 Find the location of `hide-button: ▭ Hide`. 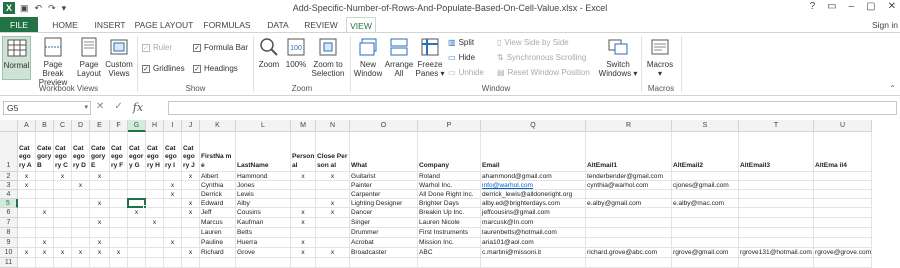

hide-button: ▭ Hide is located at coordinates (461, 57).